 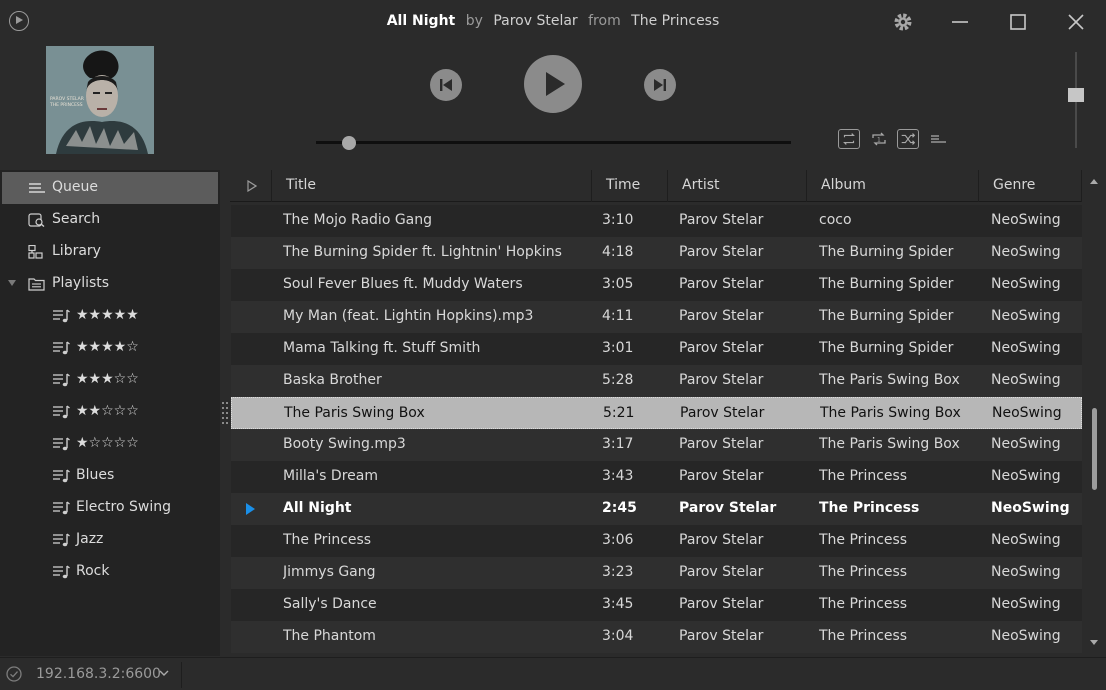 What do you see at coordinates (422, 252) in the screenshot?
I see `cell-title: The Burning Spider ft. Lightnin' Hopkins` at bounding box center [422, 252].